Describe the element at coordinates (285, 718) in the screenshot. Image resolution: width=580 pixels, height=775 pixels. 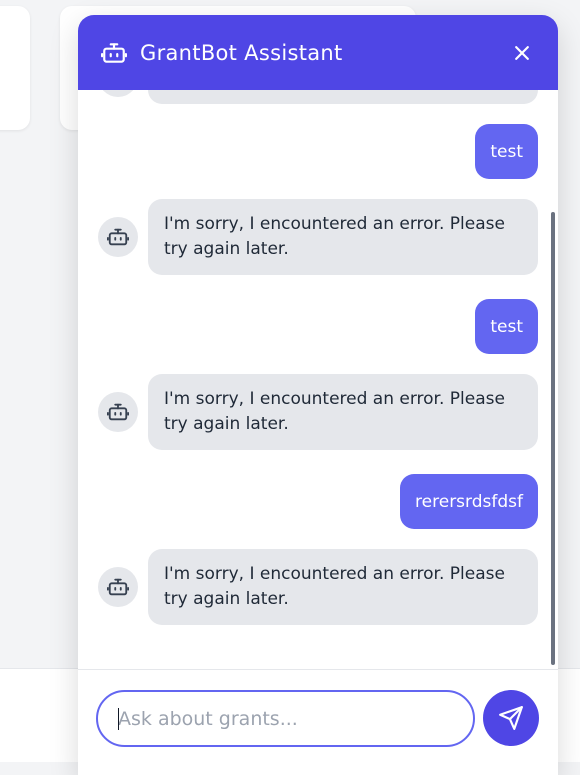
I see `chat-input` at that location.